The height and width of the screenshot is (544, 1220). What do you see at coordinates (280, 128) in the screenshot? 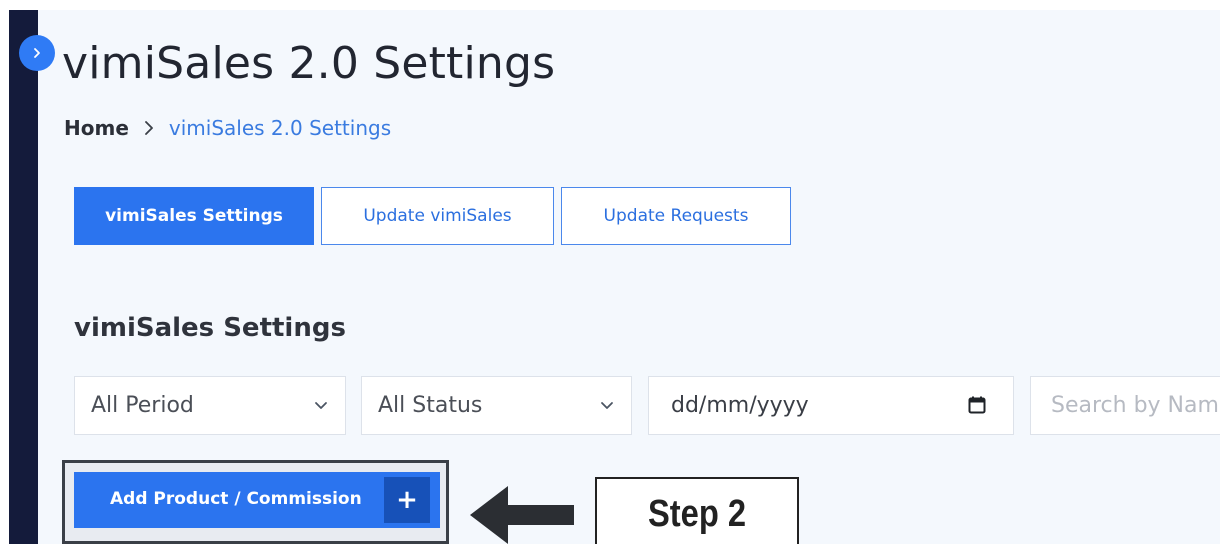
I see `breadcrumb-current: vimiSales 2.0 Settings` at bounding box center [280, 128].